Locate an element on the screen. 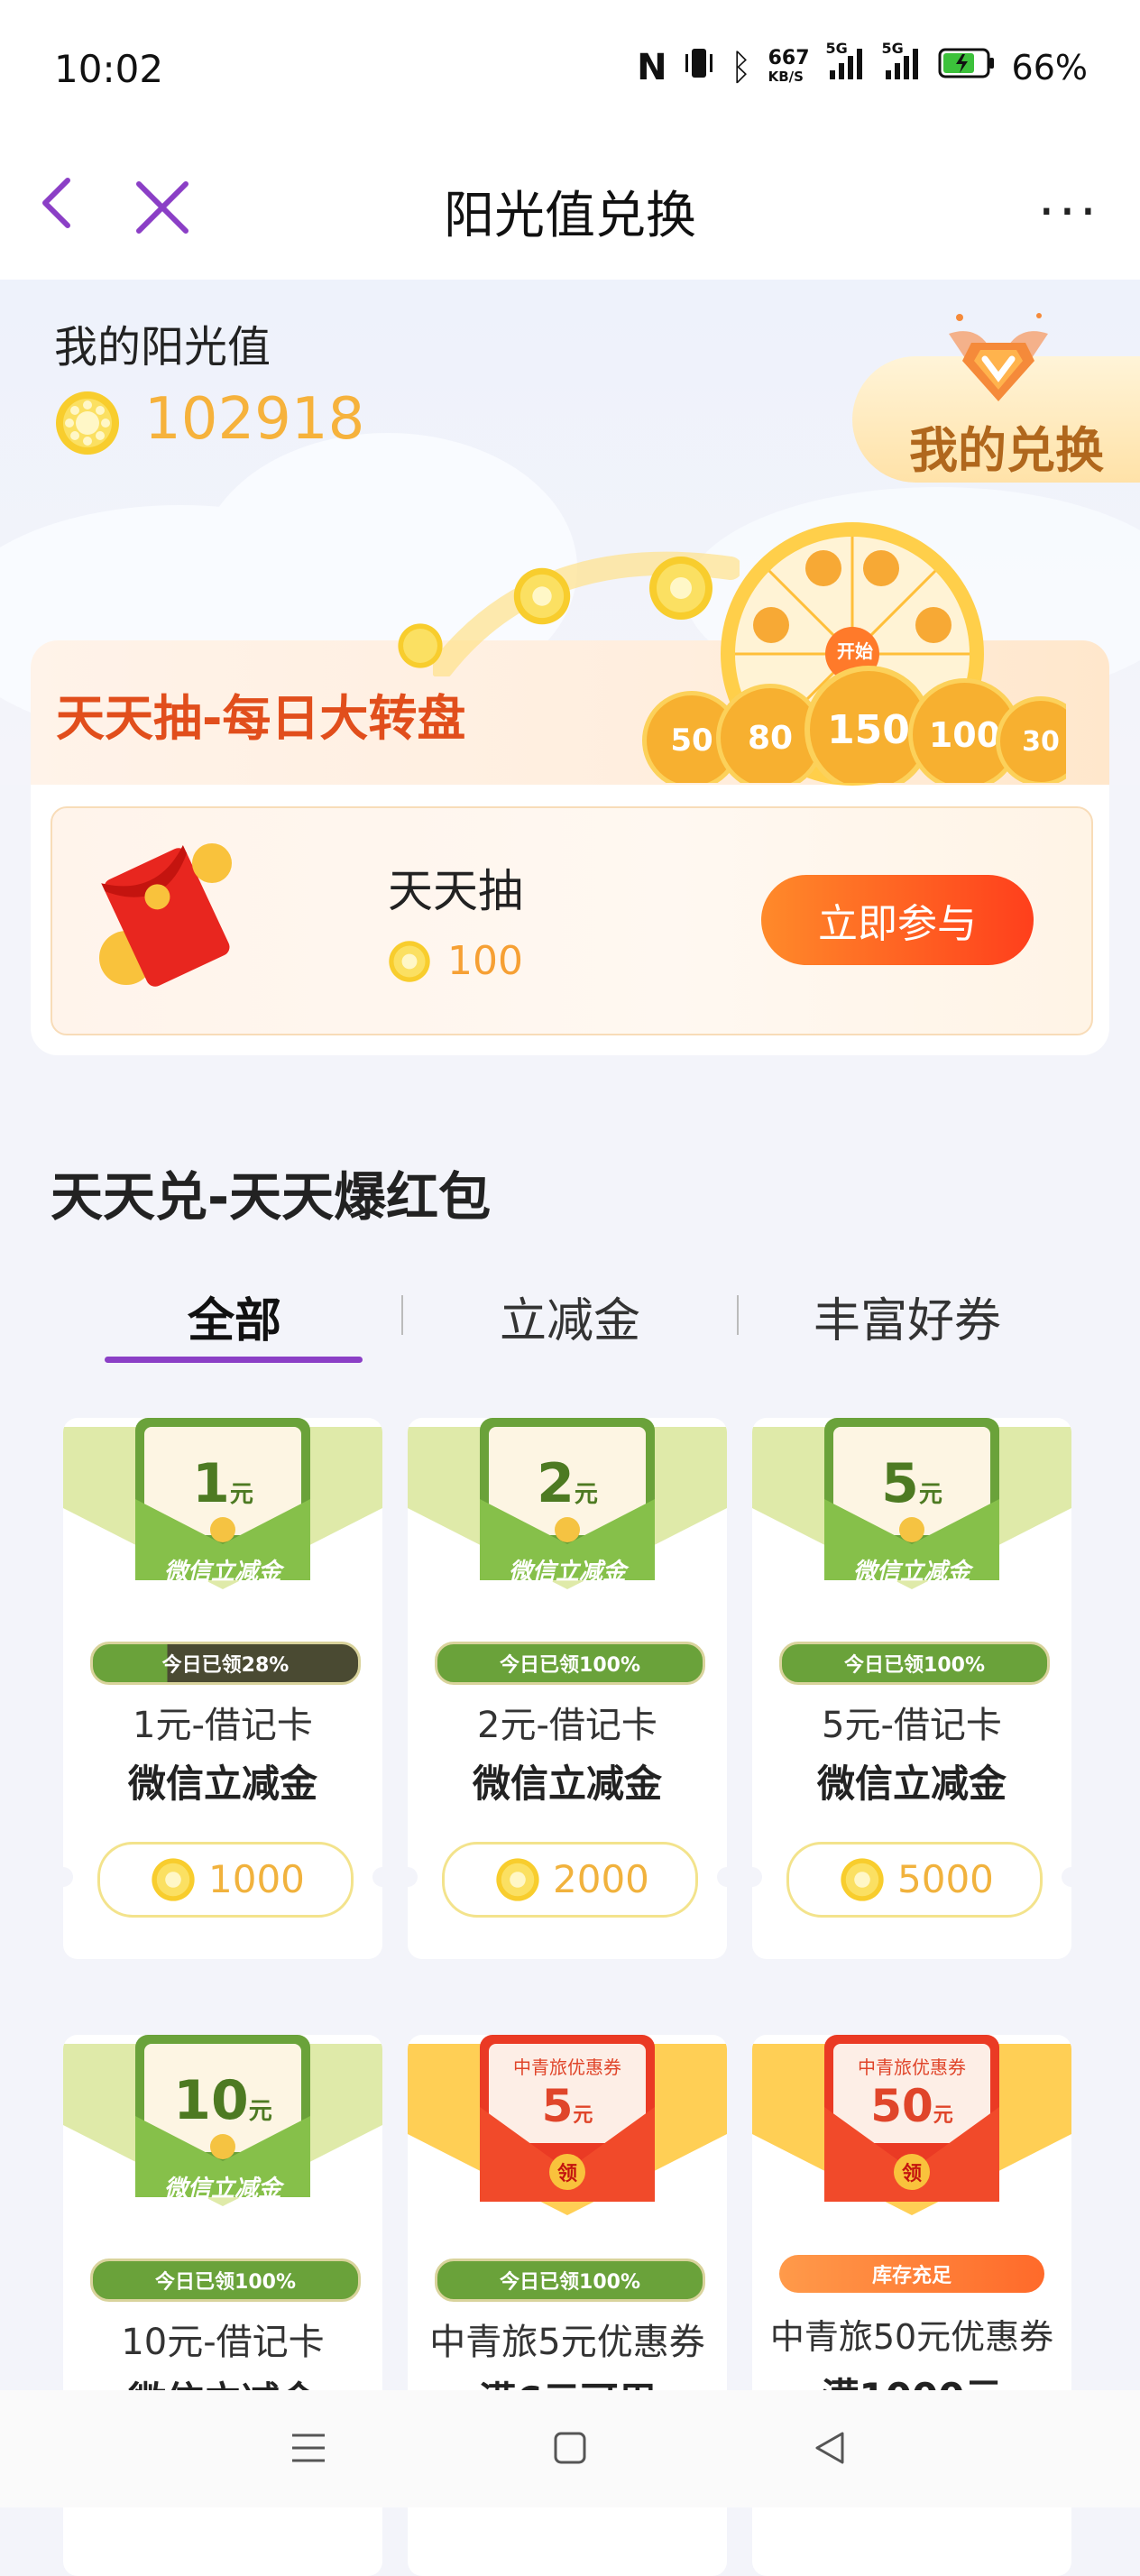 This screenshot has width=1140, height=2576. card-subtitle: 中青旅5元优惠券 is located at coordinates (567, 2342).